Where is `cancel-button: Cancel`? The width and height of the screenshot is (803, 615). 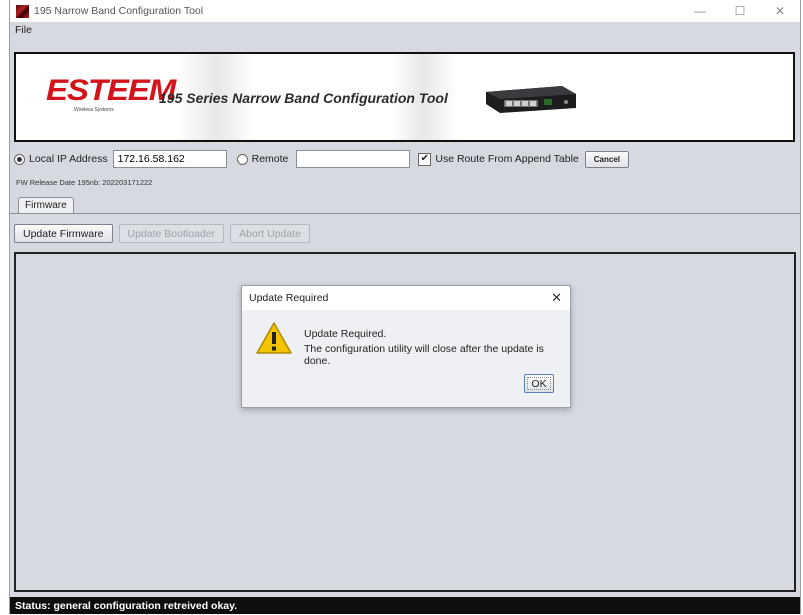 cancel-button: Cancel is located at coordinates (606, 159).